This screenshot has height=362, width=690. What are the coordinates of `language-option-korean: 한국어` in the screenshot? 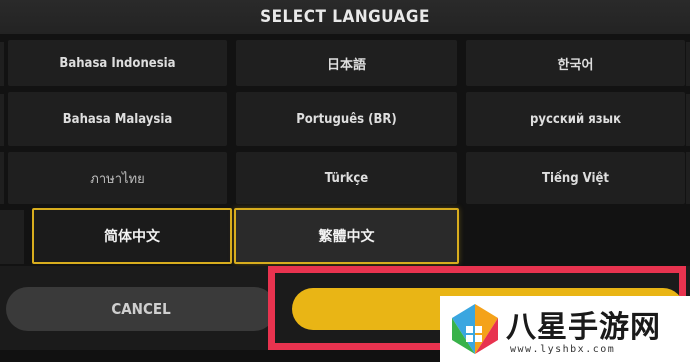 It's located at (575, 63).